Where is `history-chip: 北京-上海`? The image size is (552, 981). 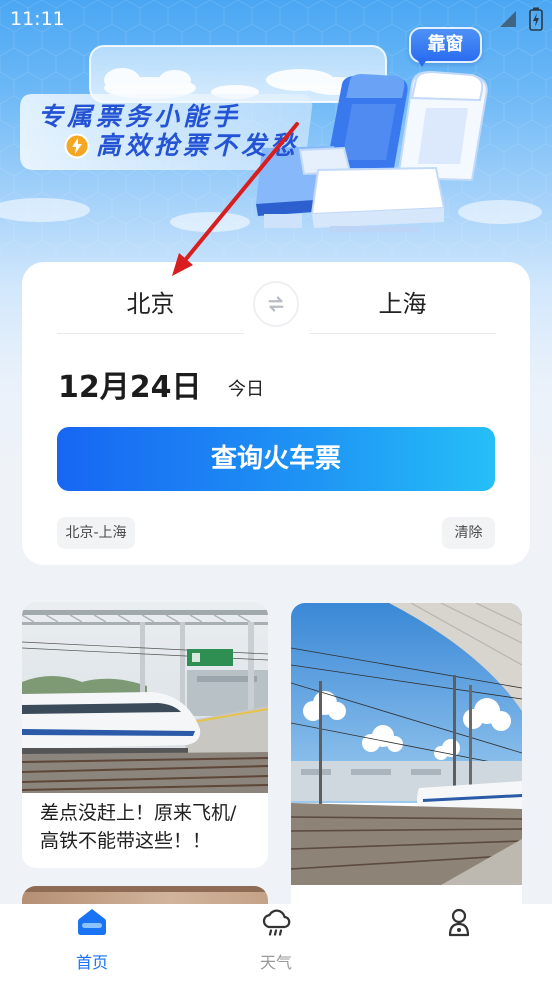
history-chip: 北京-上海 is located at coordinates (96, 533).